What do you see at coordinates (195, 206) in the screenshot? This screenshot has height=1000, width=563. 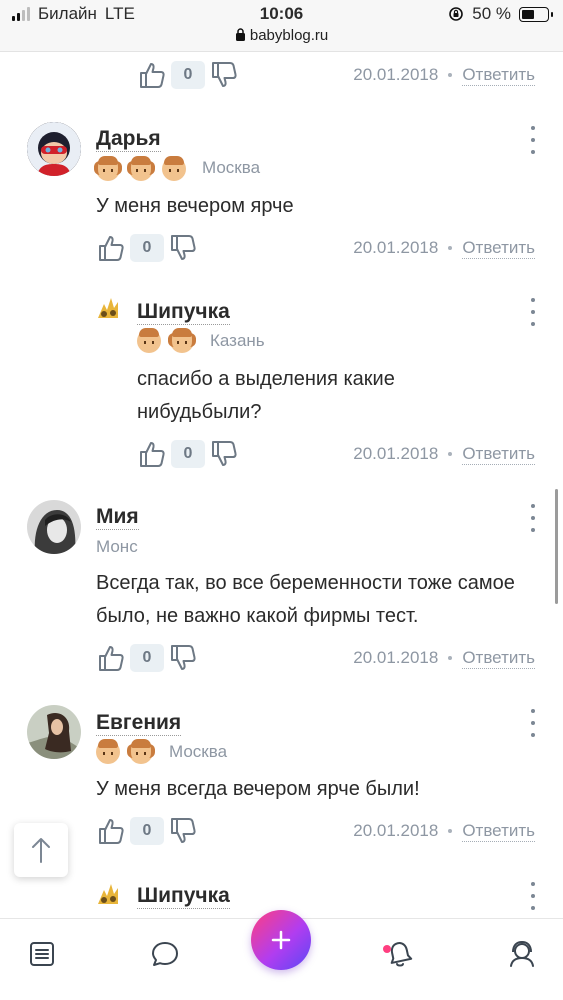 I see `comment-text: У меня вечером ярче` at bounding box center [195, 206].